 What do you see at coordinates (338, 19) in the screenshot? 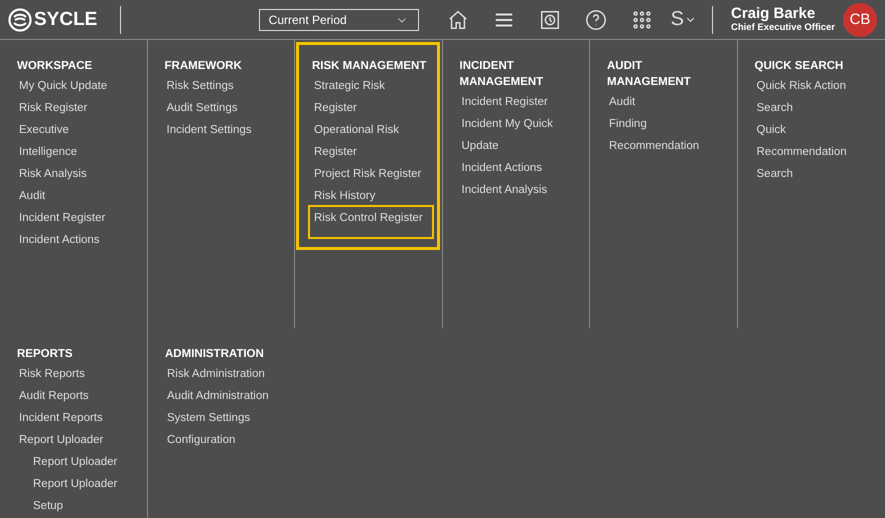
I see `period-select: Current Period` at bounding box center [338, 19].